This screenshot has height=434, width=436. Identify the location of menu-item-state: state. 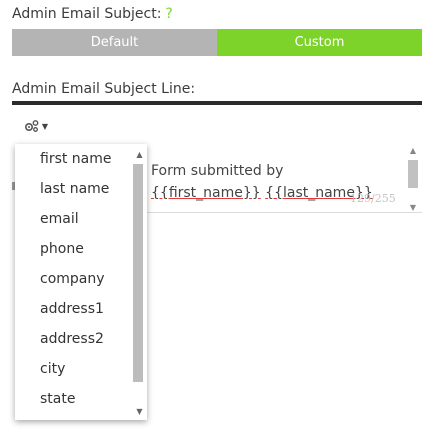
(57, 399).